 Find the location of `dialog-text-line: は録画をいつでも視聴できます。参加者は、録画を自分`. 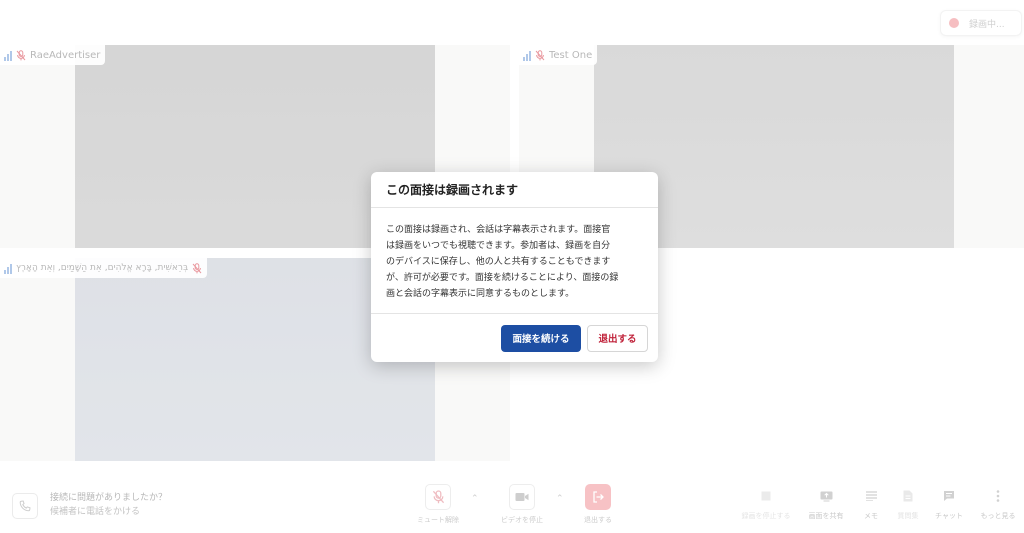

dialog-text-line: は録画をいつでも視聴できます。参加者は、録画を自分 is located at coordinates (498, 246).